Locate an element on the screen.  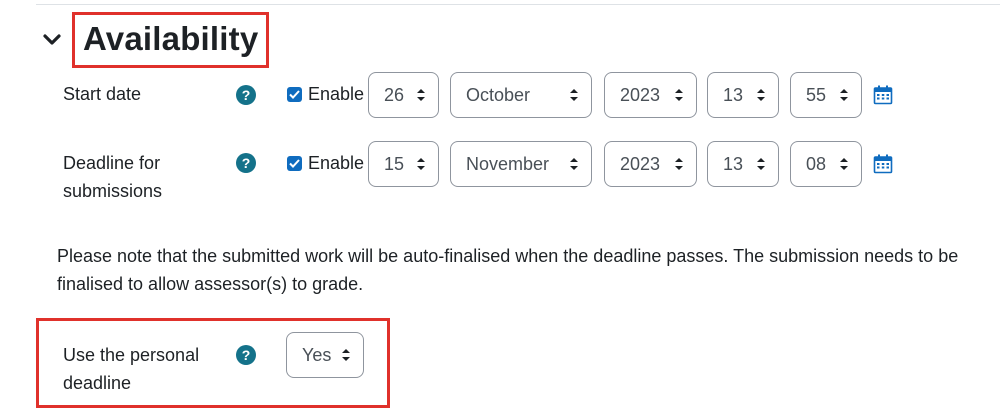
deadline-hour-select: 13 is located at coordinates (743, 164).